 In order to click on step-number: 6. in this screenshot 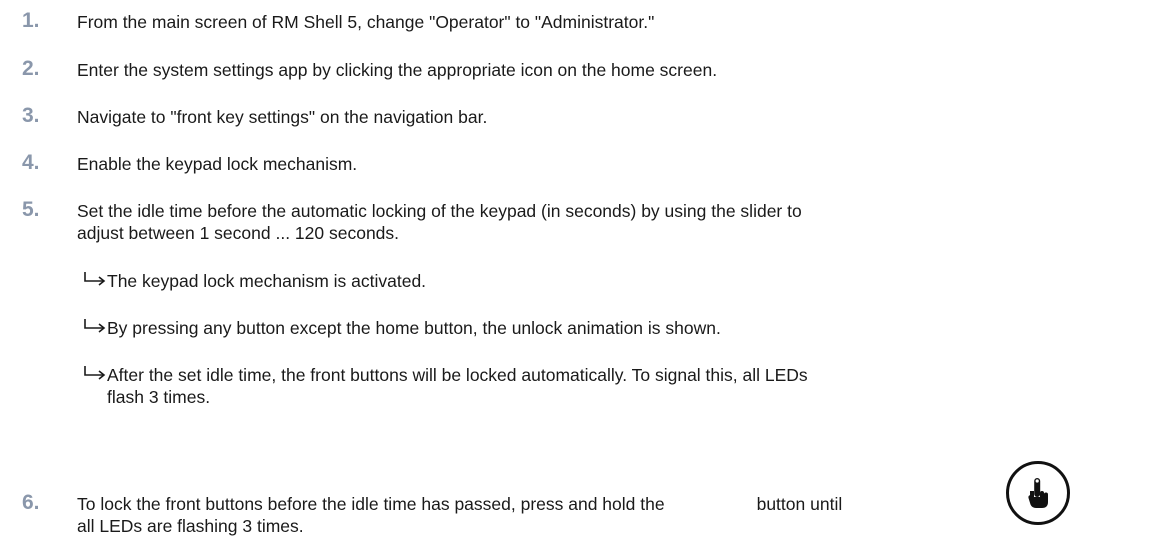, I will do `click(31, 502)`.